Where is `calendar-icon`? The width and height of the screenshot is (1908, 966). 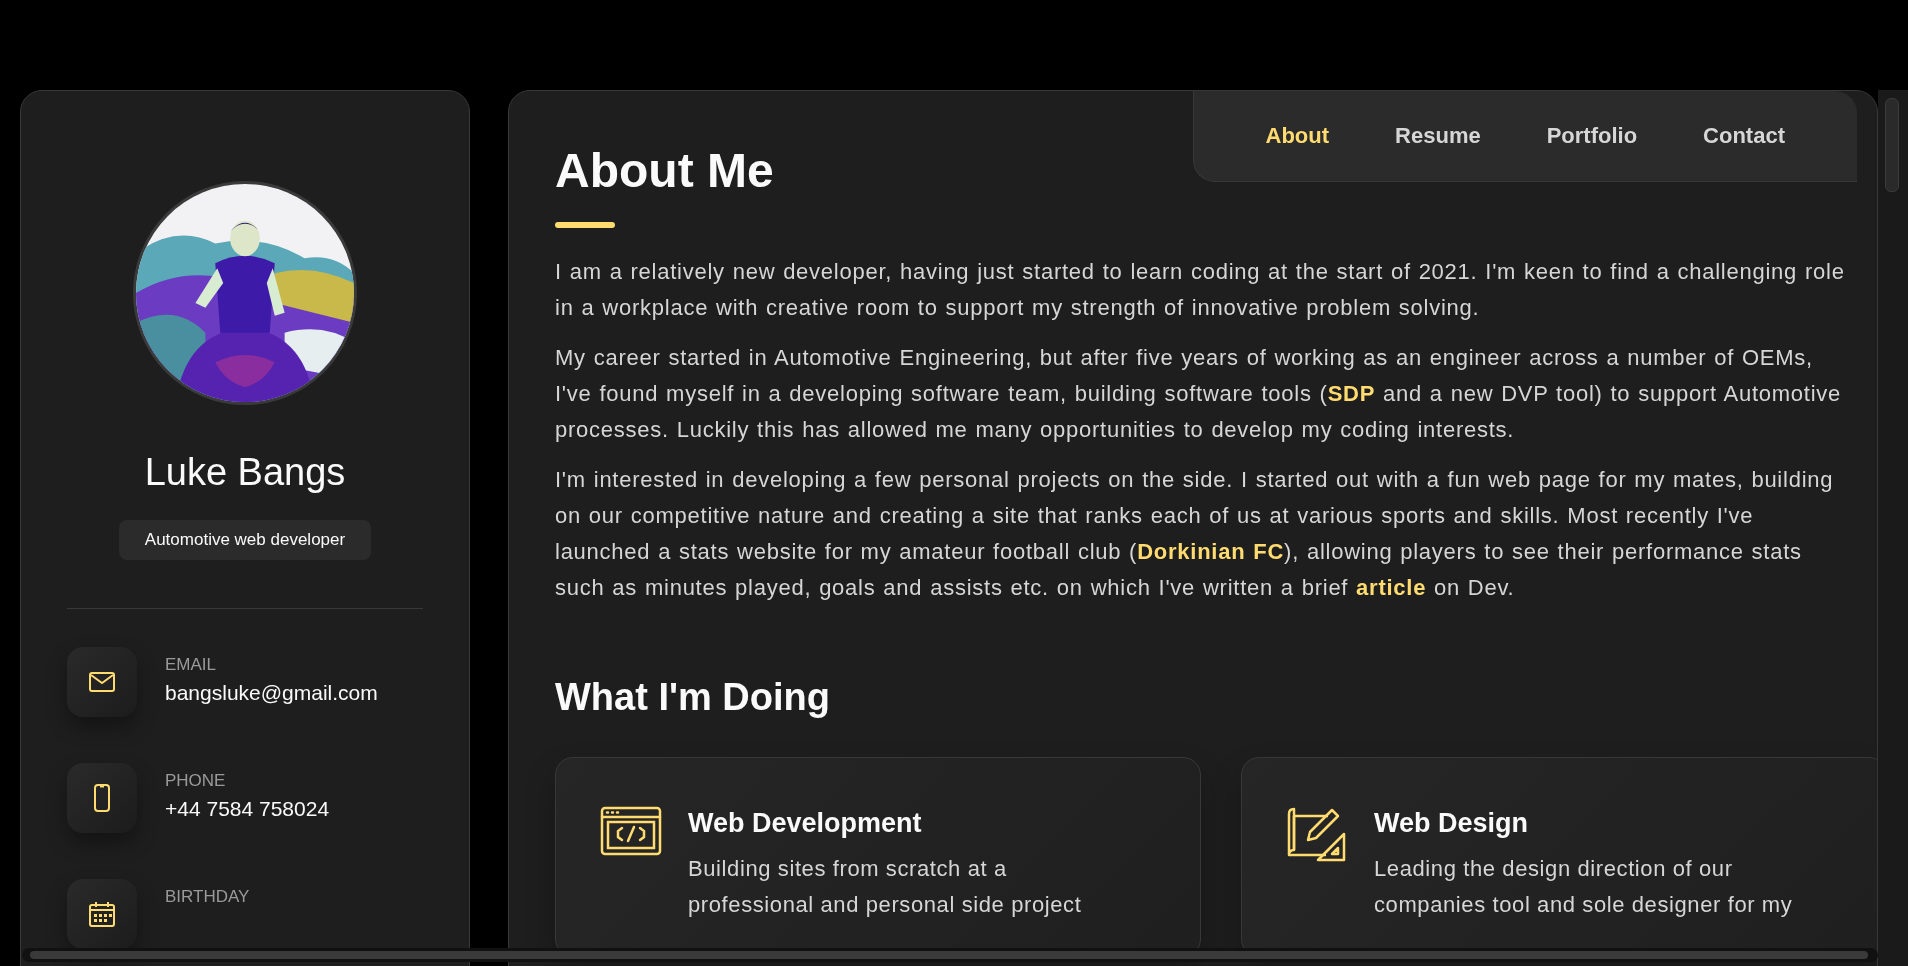
calendar-icon is located at coordinates (102, 914).